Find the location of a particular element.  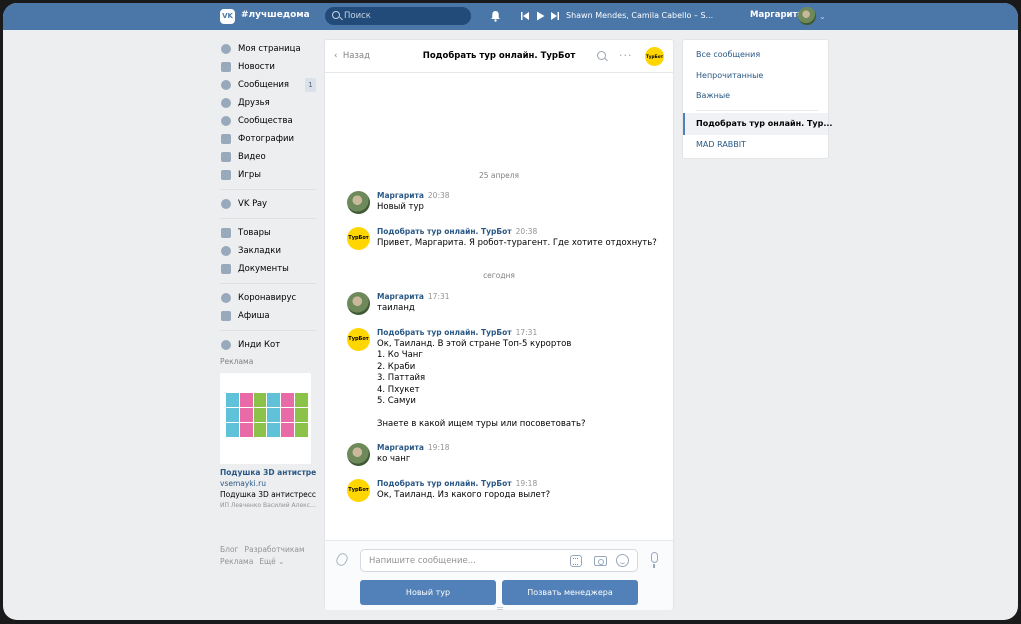

chat-avatar: ТурБот is located at coordinates (654, 56).